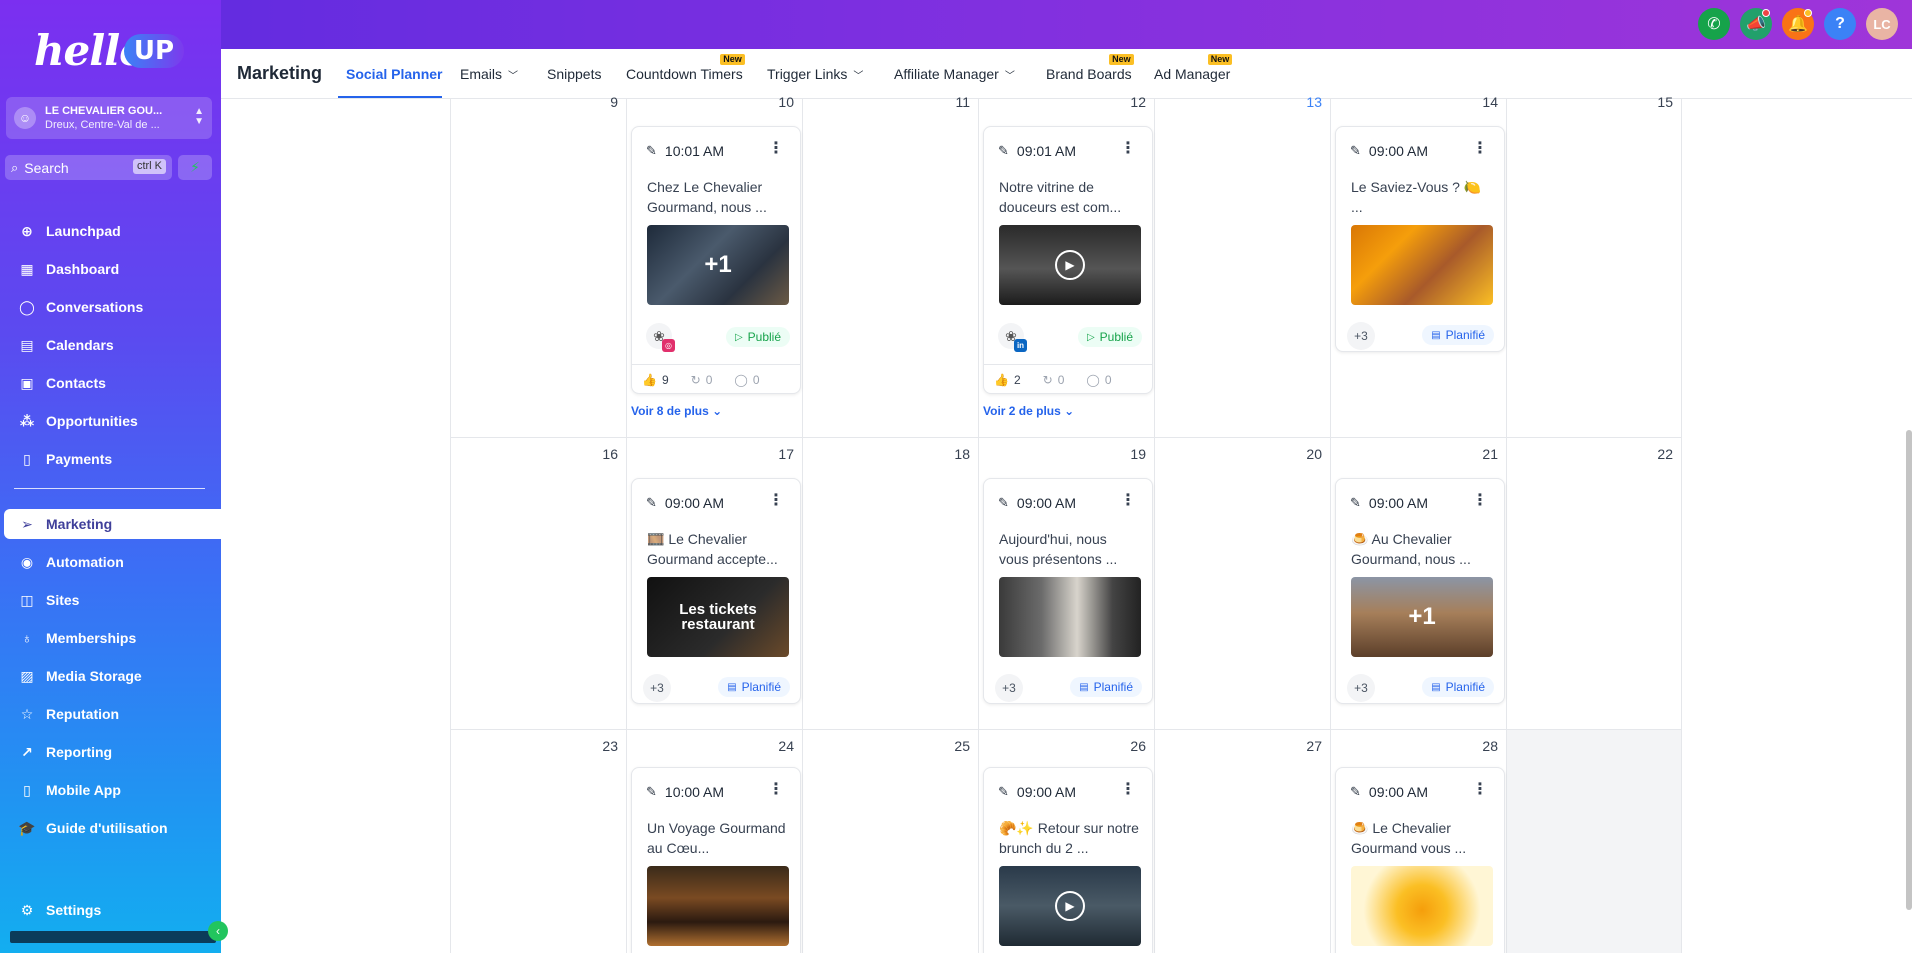  I want to click on avatar: LC, so click(1882, 24).